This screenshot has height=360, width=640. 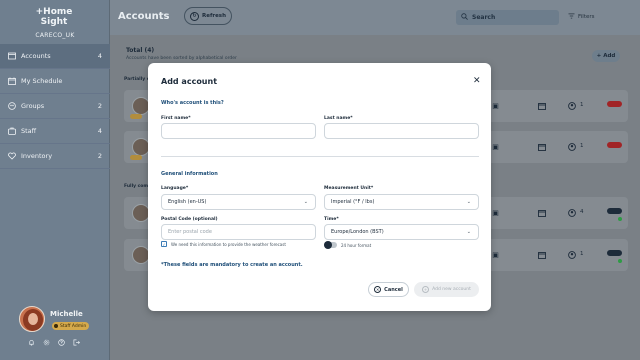 I want to click on filters-button: Filters, so click(x=581, y=17).